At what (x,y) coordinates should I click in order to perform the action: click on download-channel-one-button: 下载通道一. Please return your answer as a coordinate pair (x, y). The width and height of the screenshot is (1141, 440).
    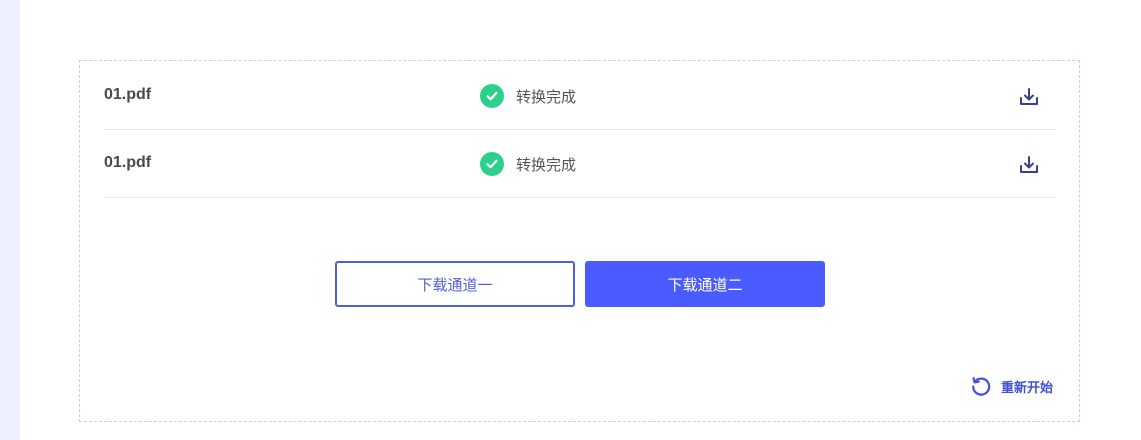
    Looking at the image, I should click on (455, 284).